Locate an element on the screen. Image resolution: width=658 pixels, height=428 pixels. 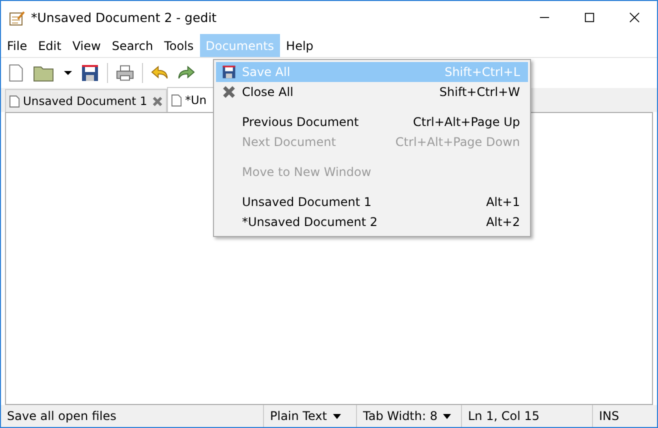
menu-item: Search is located at coordinates (132, 45).